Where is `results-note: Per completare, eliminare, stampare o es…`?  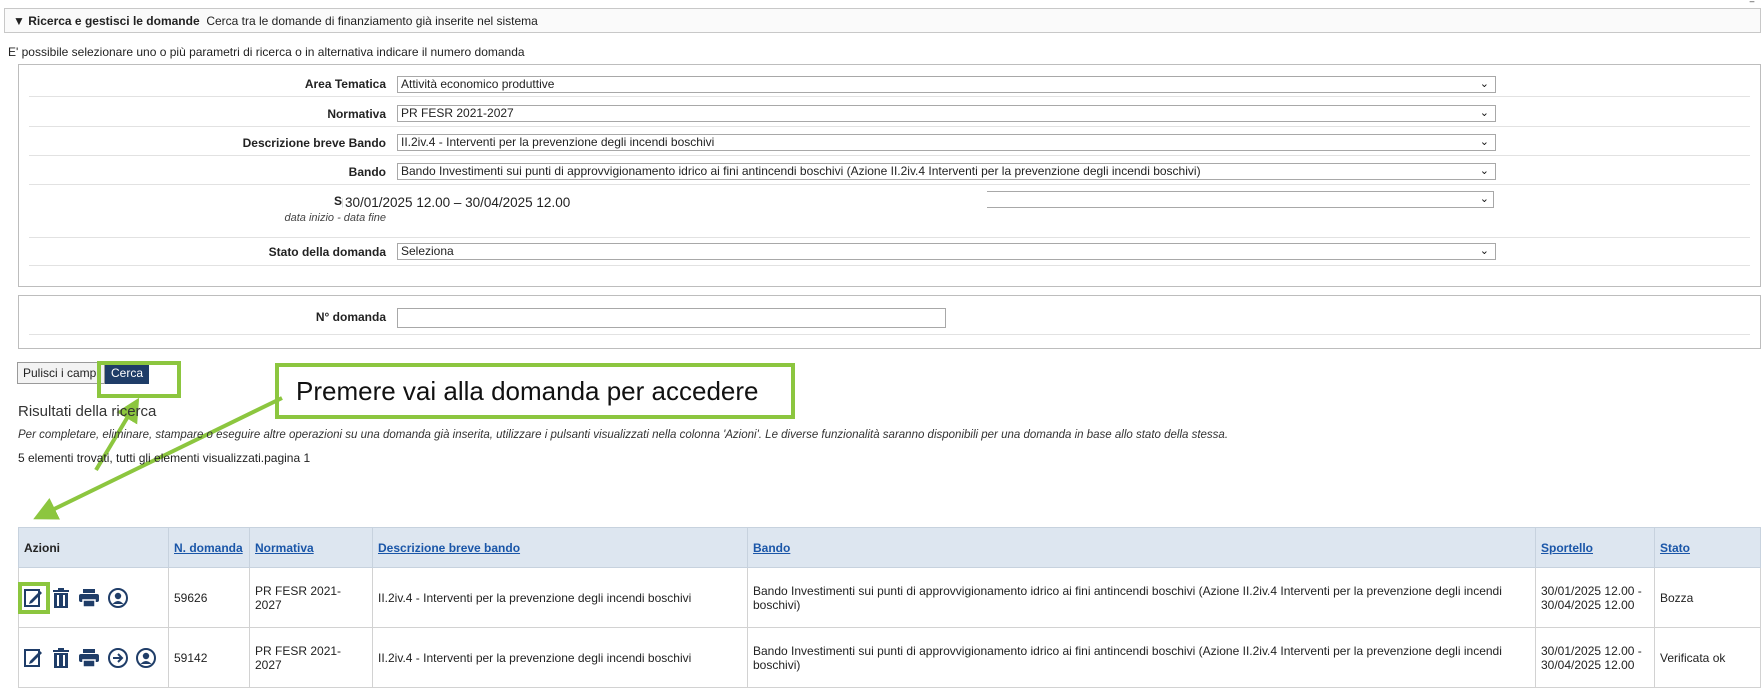 results-note: Per completare, eliminare, stampare o es… is located at coordinates (623, 435).